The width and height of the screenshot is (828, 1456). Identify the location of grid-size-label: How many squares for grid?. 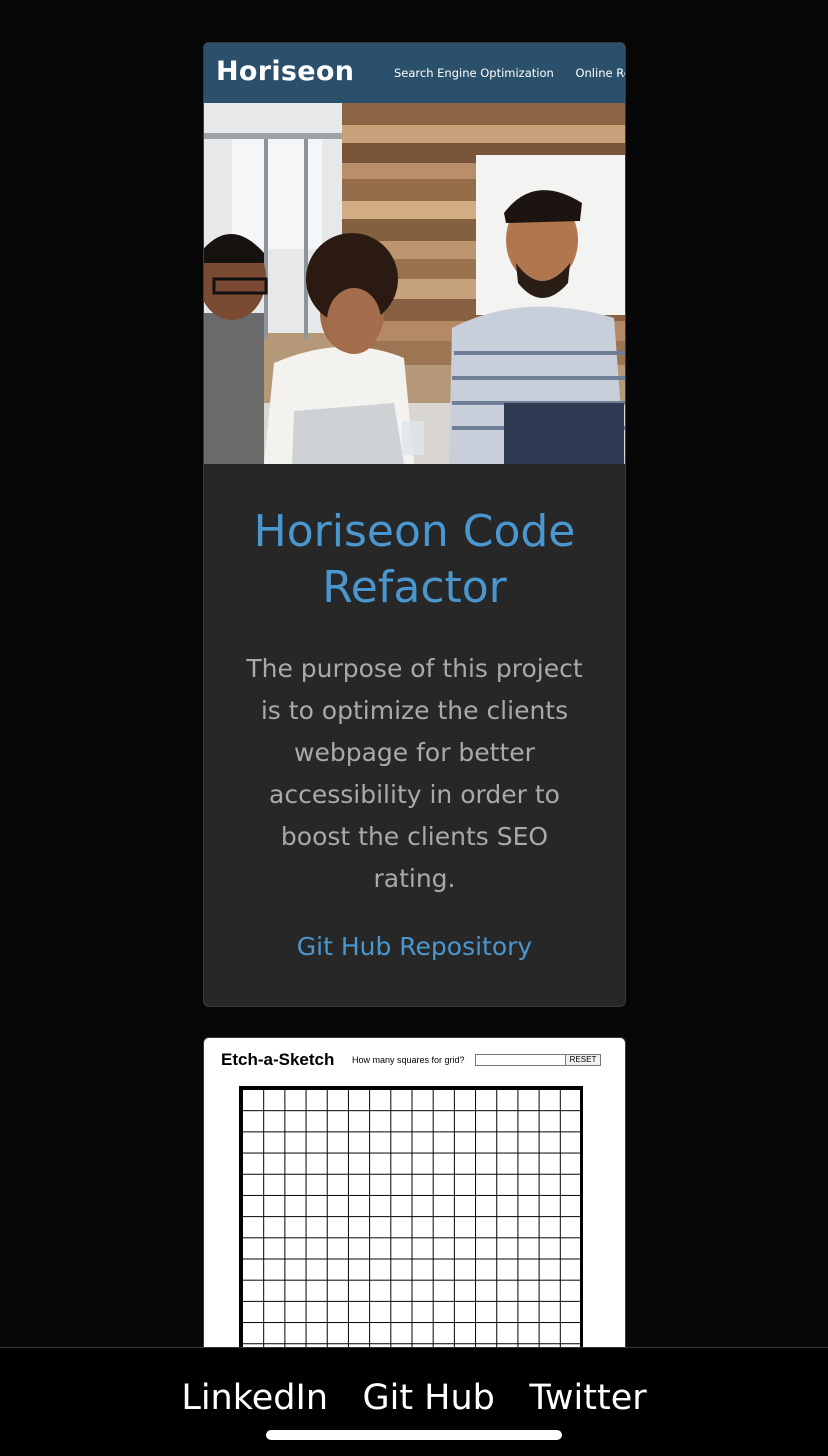
(408, 1060).